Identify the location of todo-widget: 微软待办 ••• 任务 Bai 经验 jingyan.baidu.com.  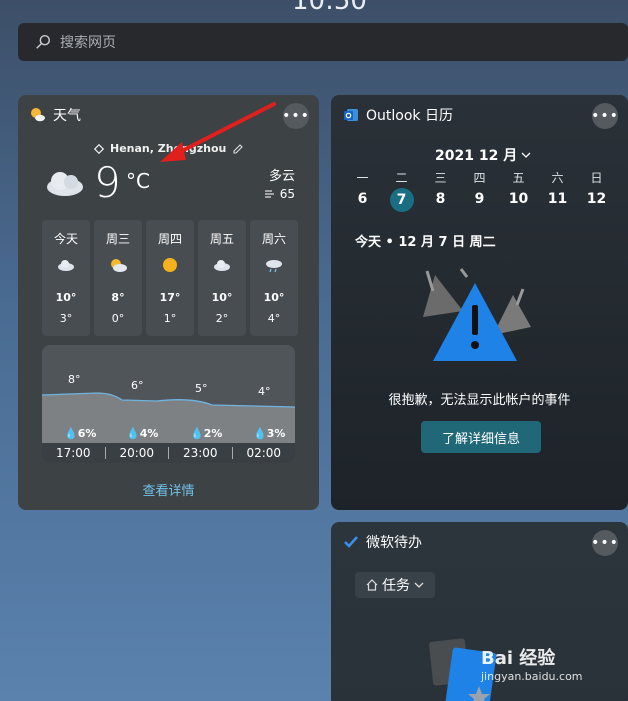
(479, 611).